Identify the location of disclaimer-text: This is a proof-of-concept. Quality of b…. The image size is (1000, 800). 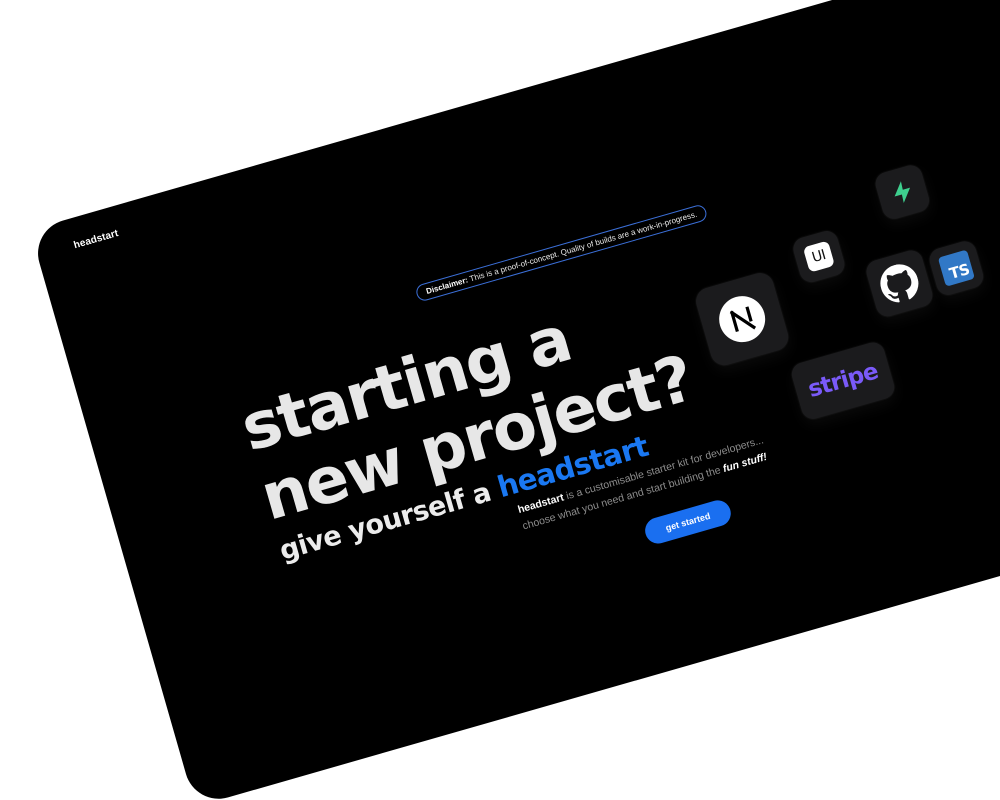
(583, 246).